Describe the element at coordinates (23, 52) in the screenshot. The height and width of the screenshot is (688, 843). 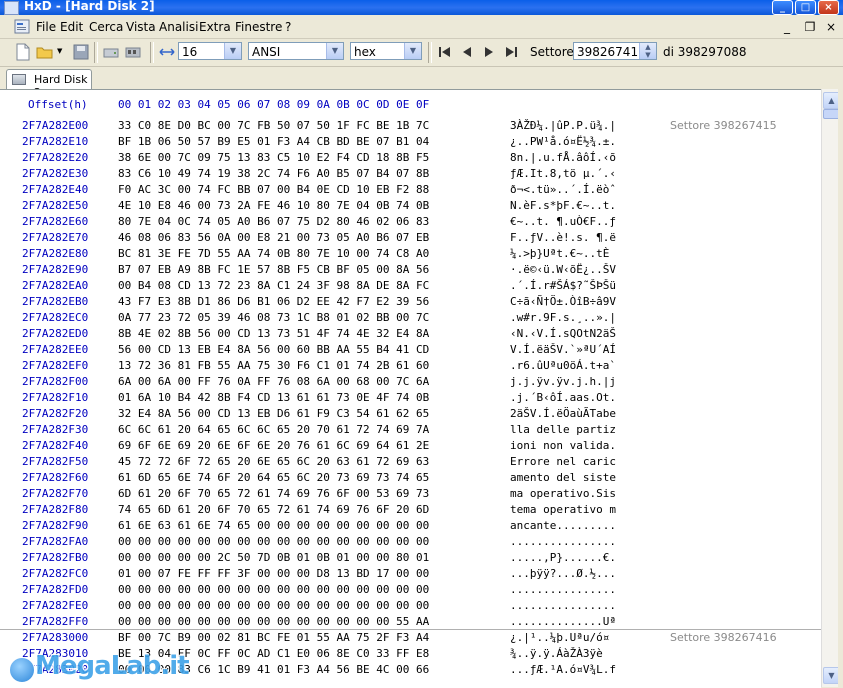
I see `new-file-icon` at that location.